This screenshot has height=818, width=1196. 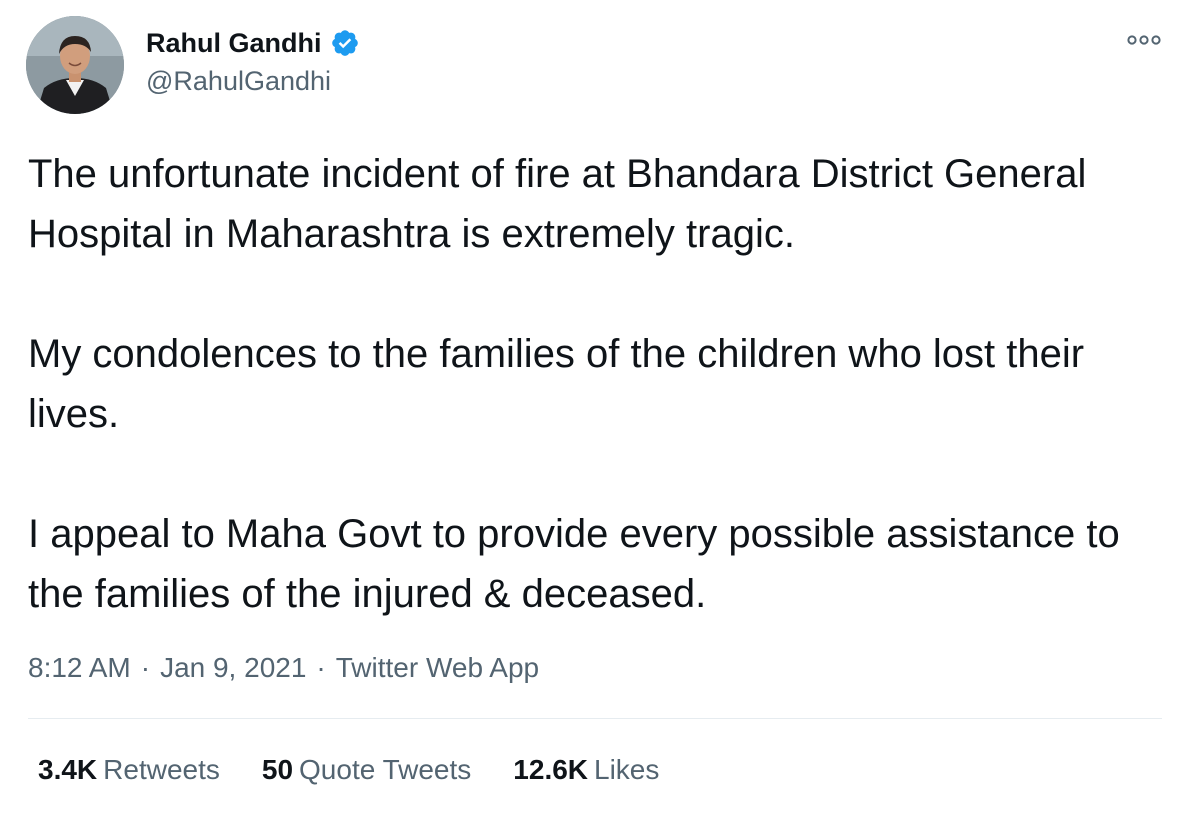 What do you see at coordinates (595, 718) in the screenshot?
I see `divider` at bounding box center [595, 718].